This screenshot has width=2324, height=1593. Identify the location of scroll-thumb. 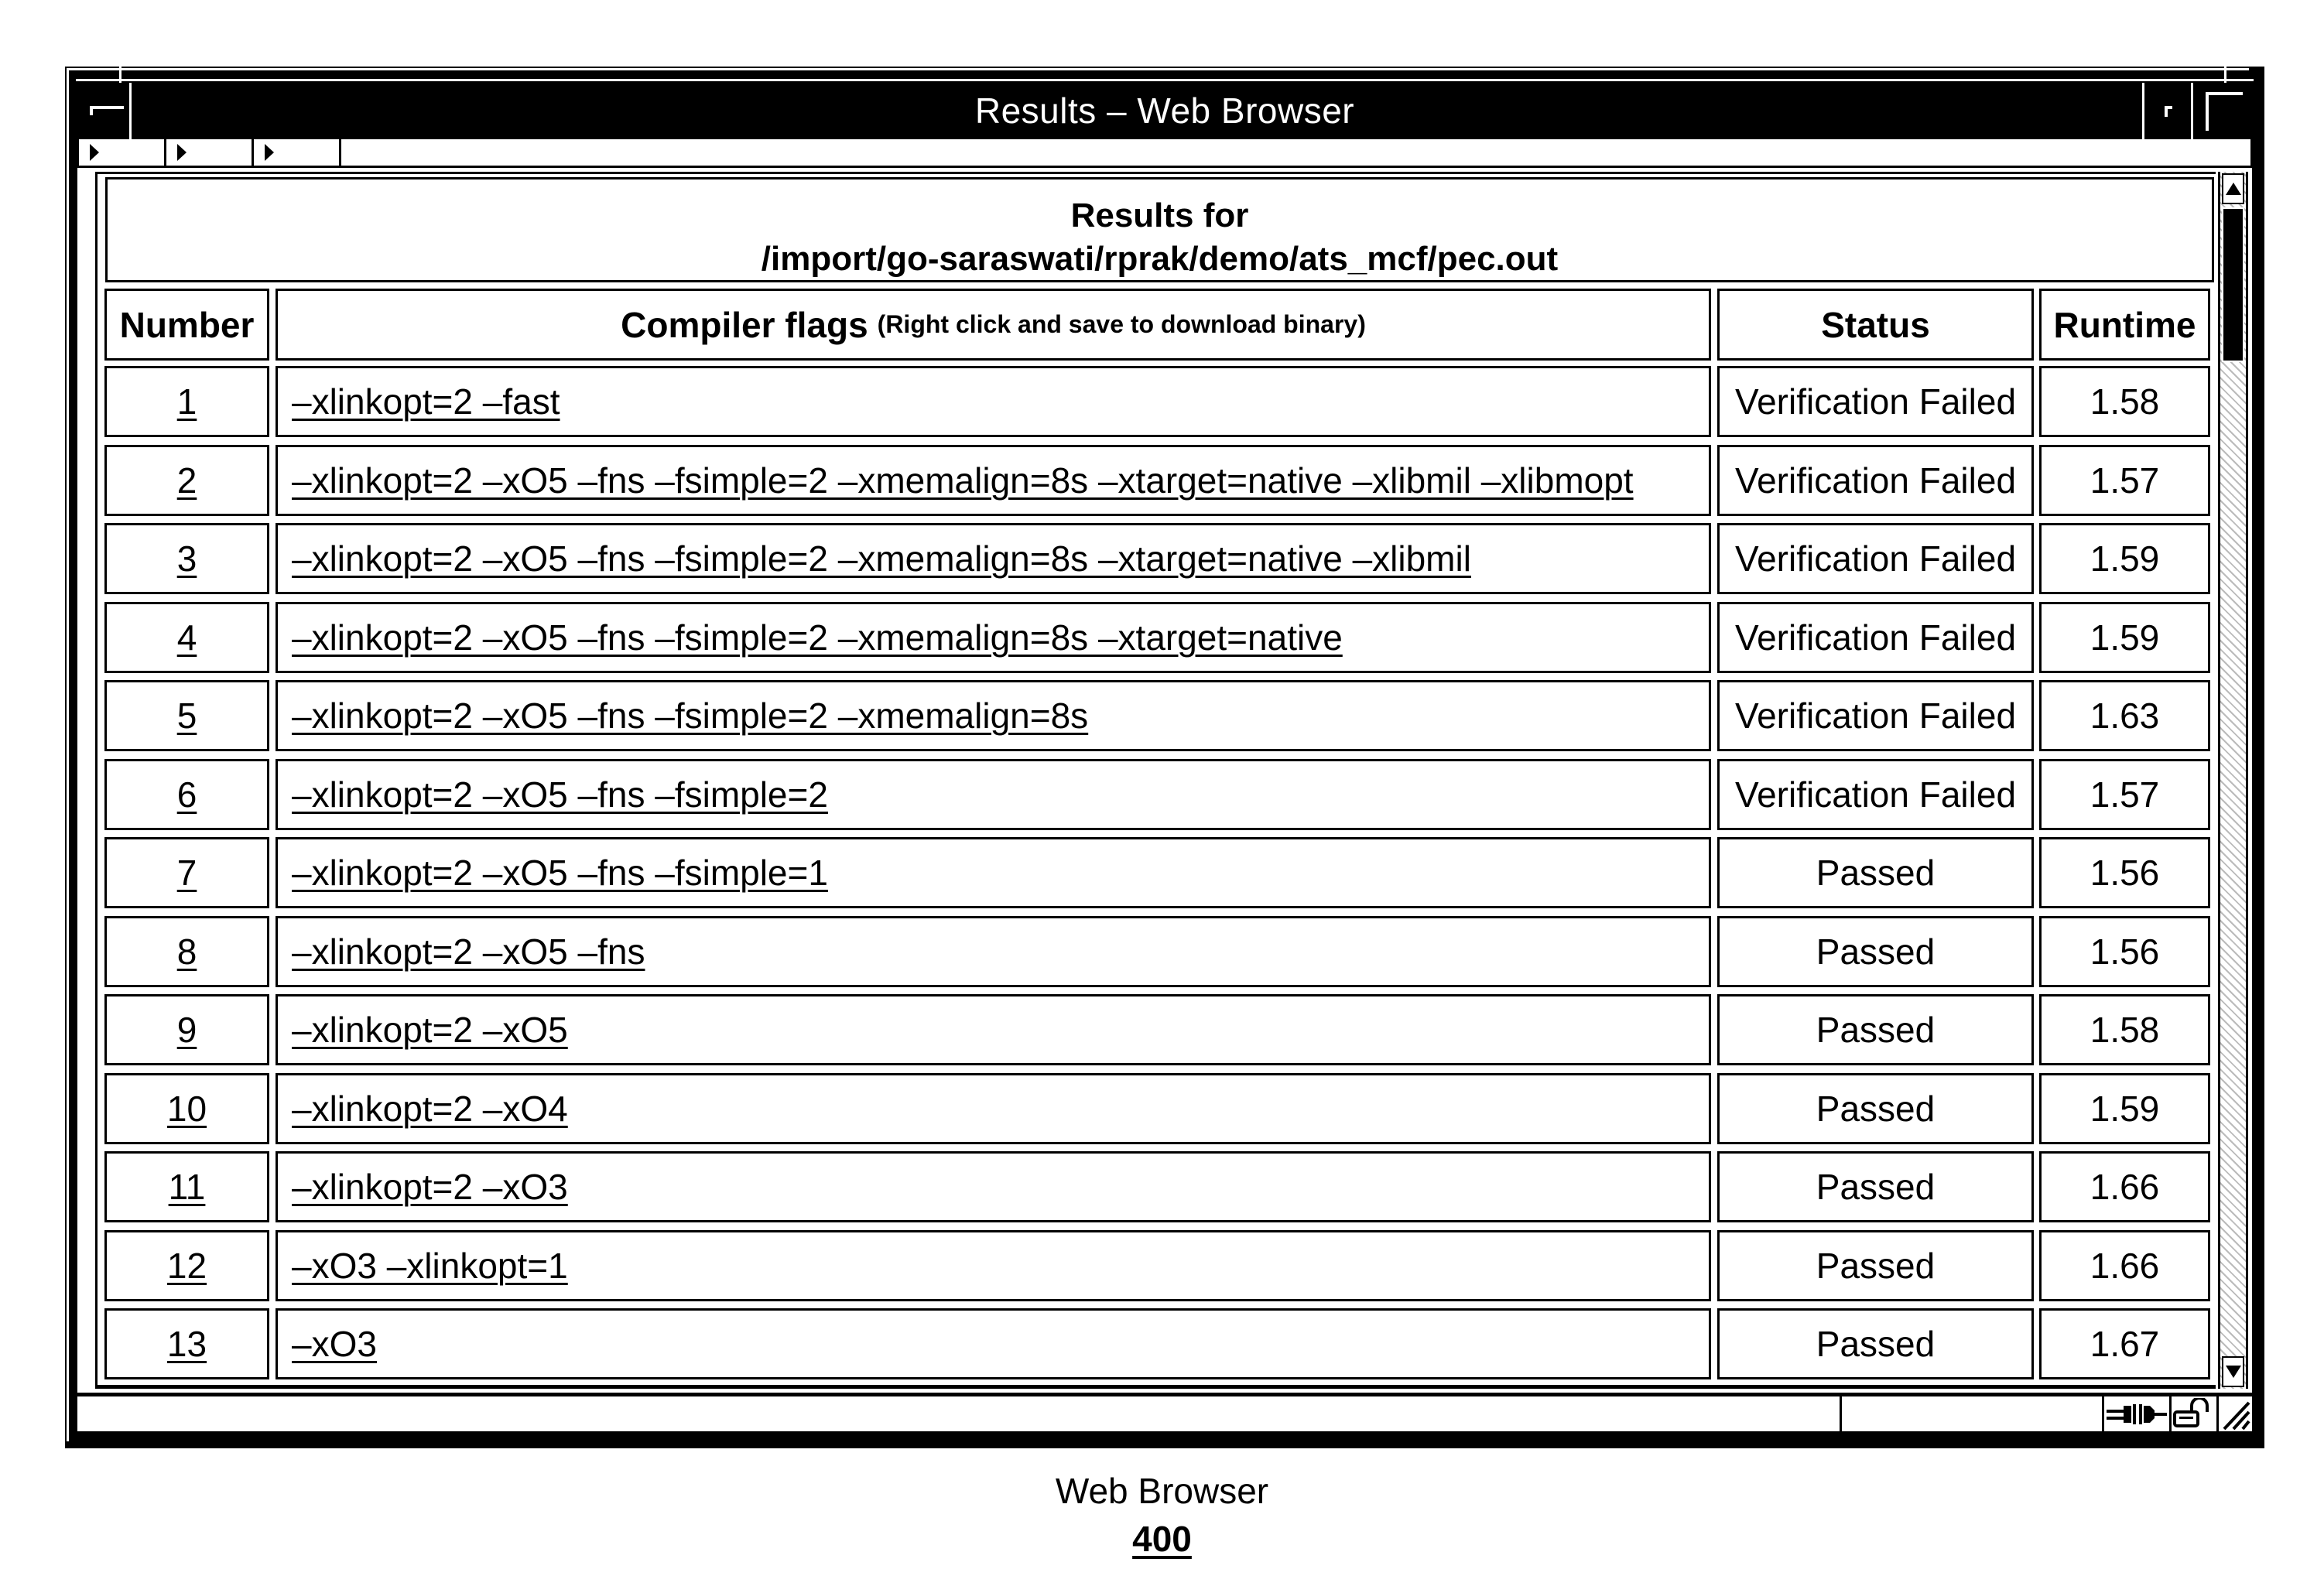
(2233, 284).